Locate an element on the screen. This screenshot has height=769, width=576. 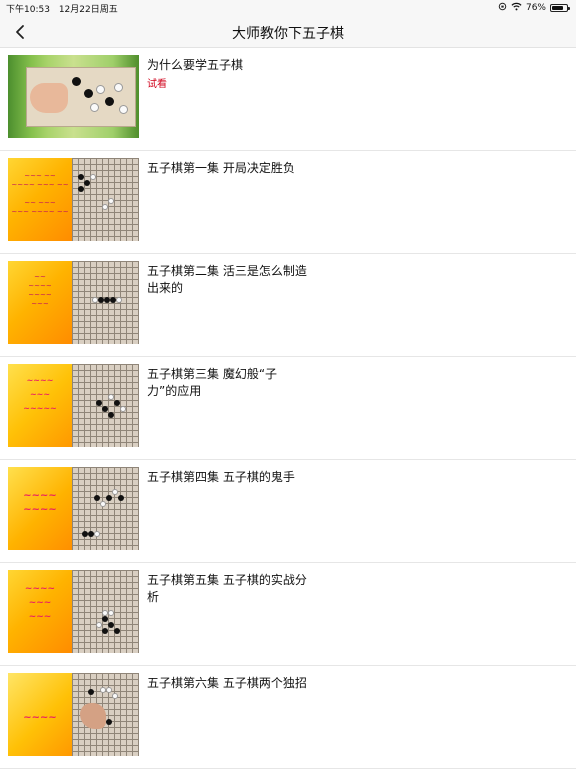
lesson-title: 五子棋第二集 活三是怎么制造出来的 is located at coordinates (227, 279).